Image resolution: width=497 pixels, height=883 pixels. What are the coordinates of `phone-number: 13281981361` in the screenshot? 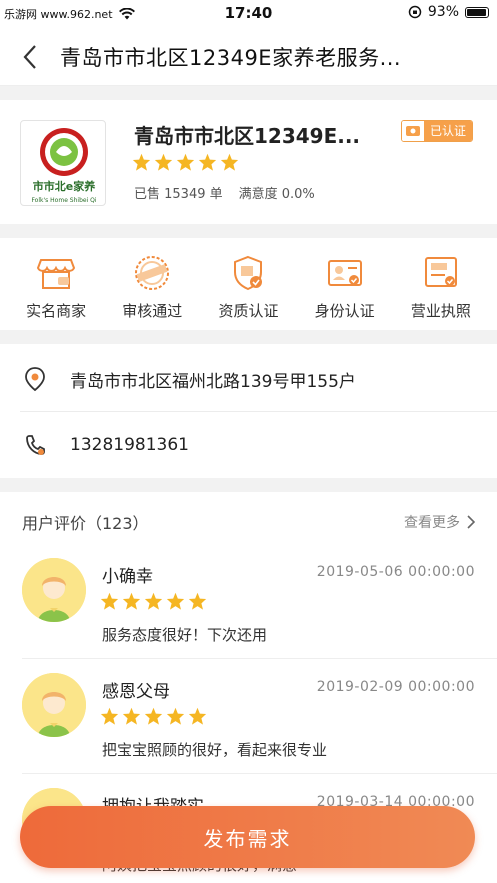 It's located at (129, 445).